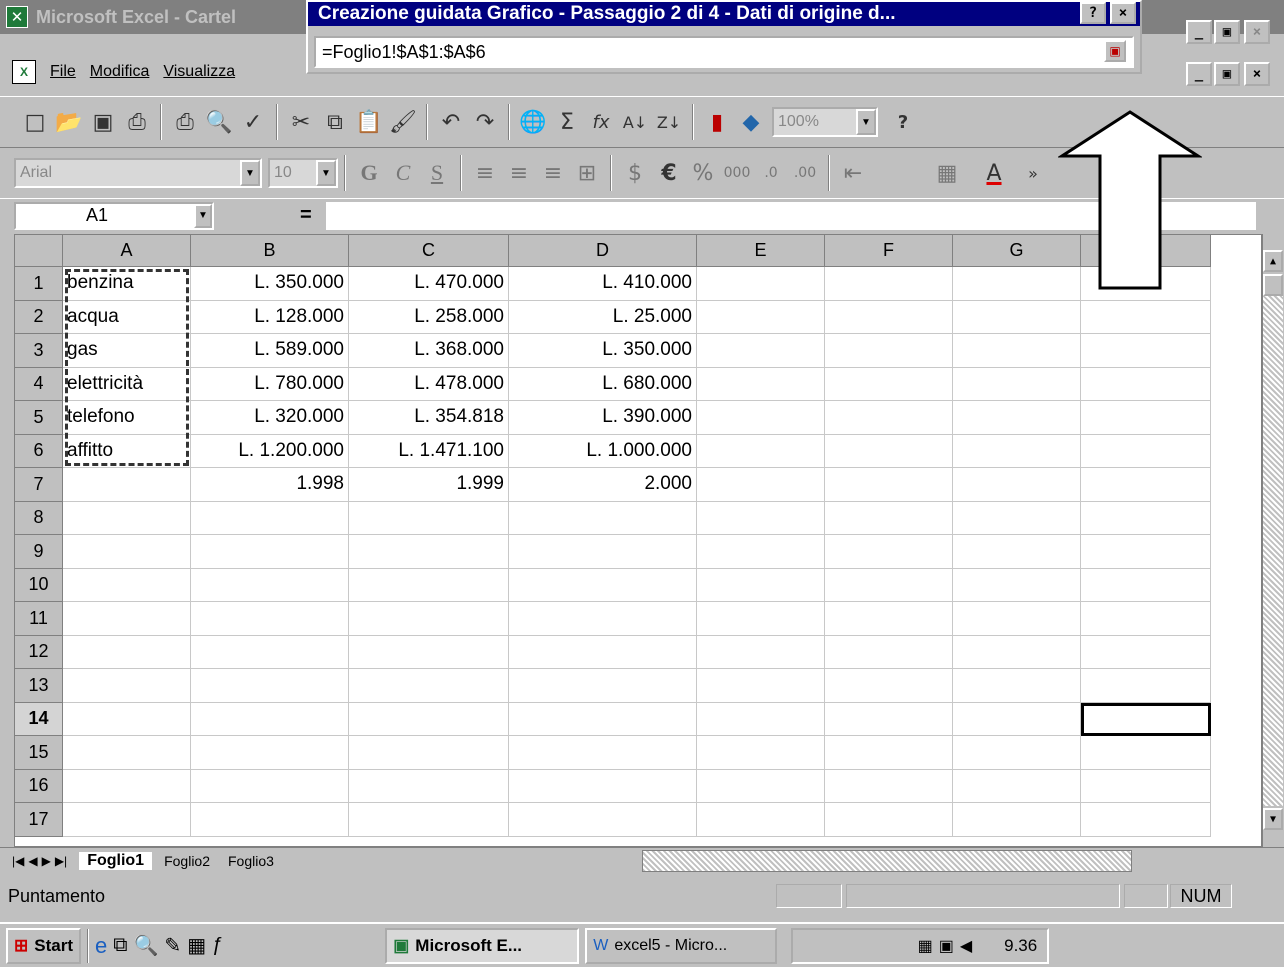  Describe the element at coordinates (761, 552) in the screenshot. I see `cell-e9` at that location.